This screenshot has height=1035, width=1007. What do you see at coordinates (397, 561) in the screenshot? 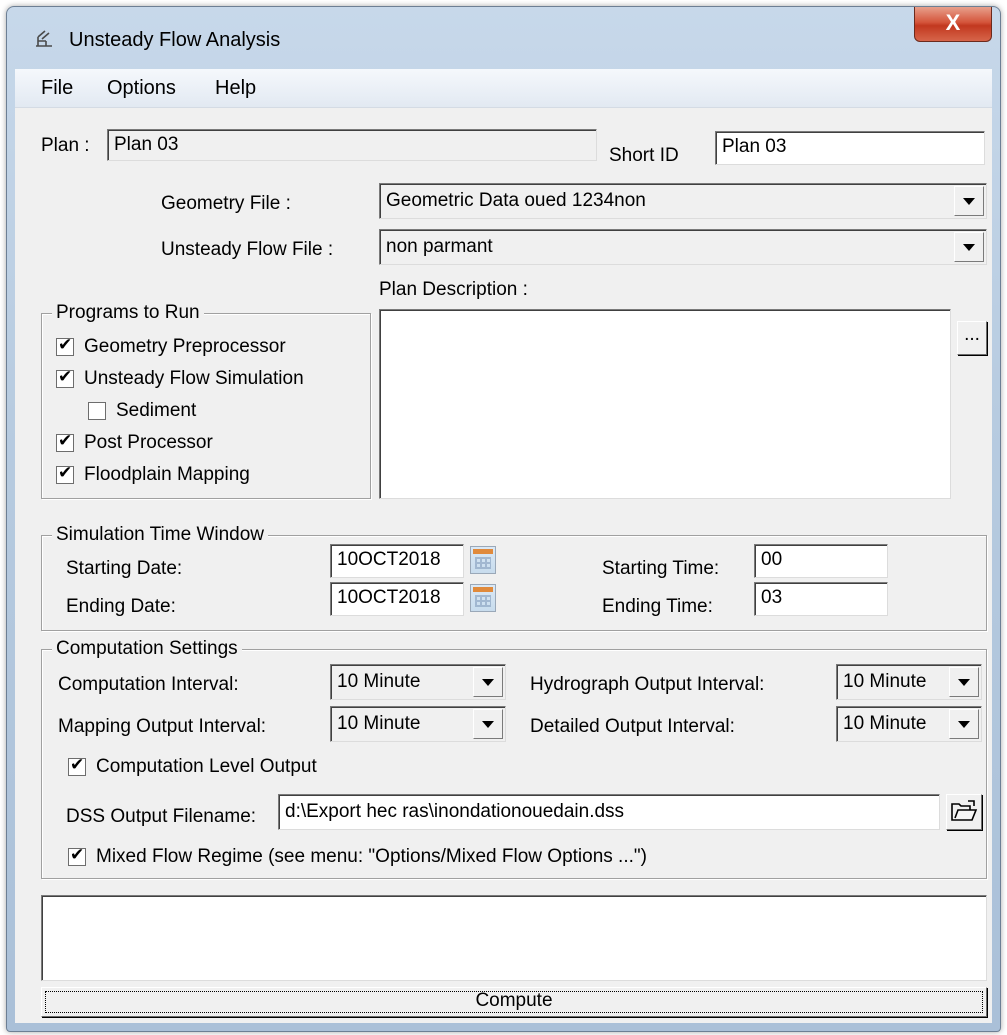
I see `starting-date-input: 10OCT2018` at bounding box center [397, 561].